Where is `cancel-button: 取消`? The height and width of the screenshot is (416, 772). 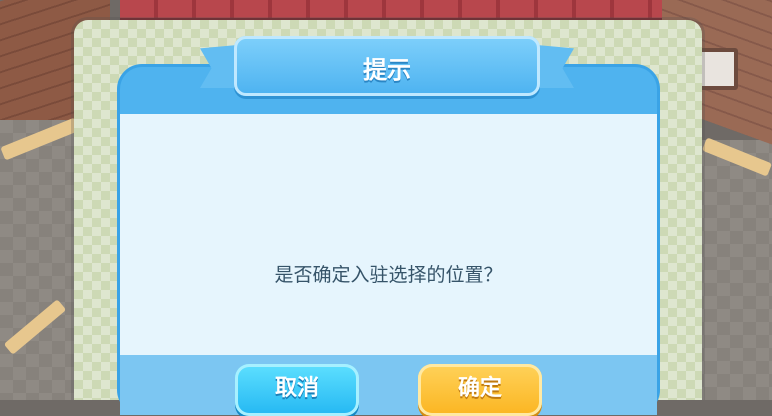 cancel-button: 取消 is located at coordinates (297, 390).